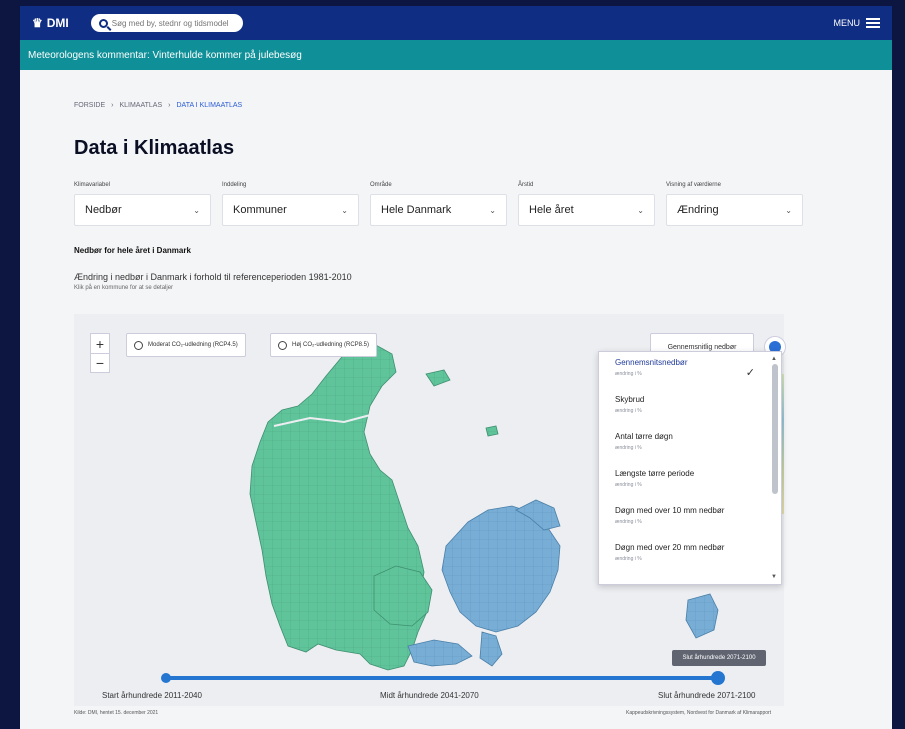 The image size is (905, 729). I want to click on region-anholt, so click(492, 431).